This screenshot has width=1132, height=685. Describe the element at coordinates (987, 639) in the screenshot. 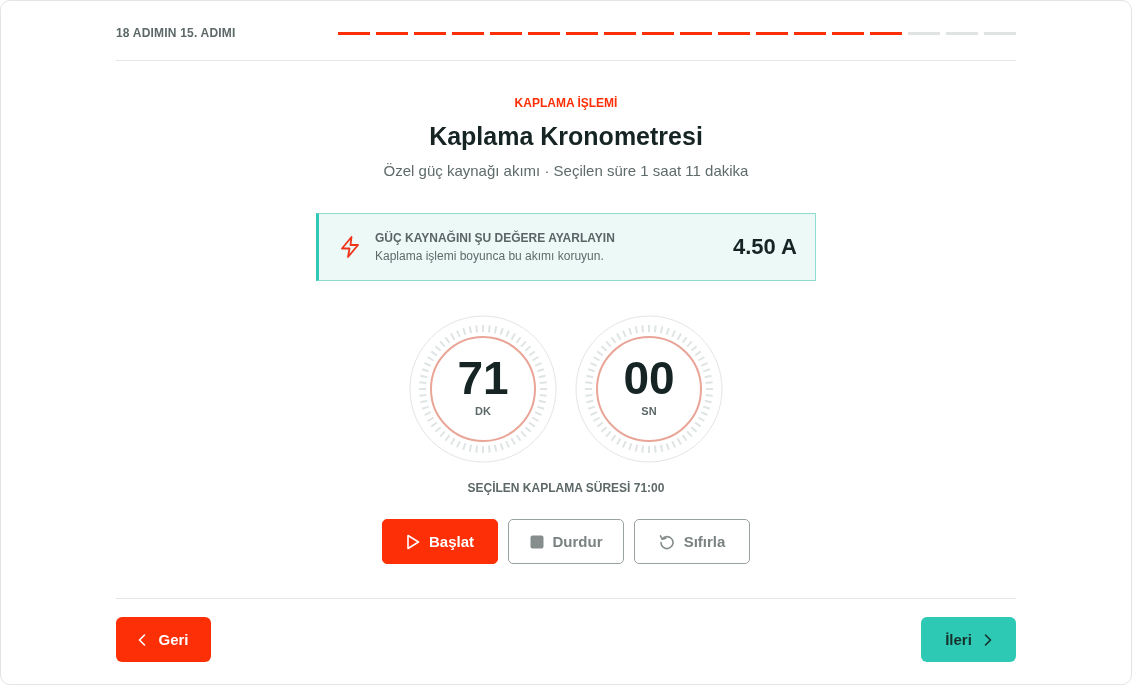

I see `chevron-right-icon` at that location.